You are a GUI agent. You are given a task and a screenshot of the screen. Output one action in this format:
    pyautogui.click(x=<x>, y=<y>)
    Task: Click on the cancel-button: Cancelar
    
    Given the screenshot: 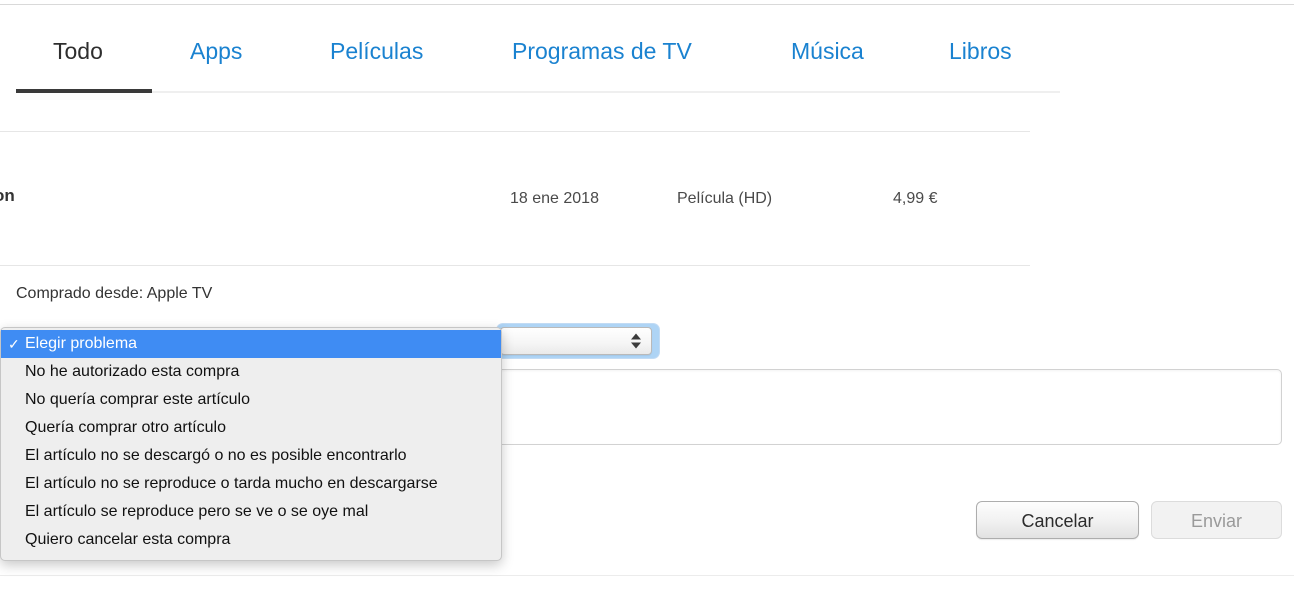 What is the action you would take?
    pyautogui.click(x=1057, y=520)
    